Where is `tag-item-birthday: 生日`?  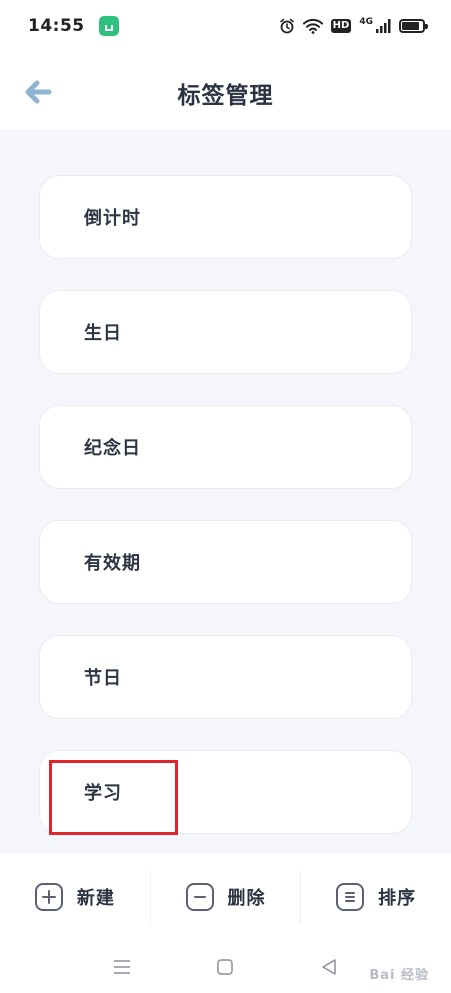
tag-item-birthday: 生日 is located at coordinates (225, 332).